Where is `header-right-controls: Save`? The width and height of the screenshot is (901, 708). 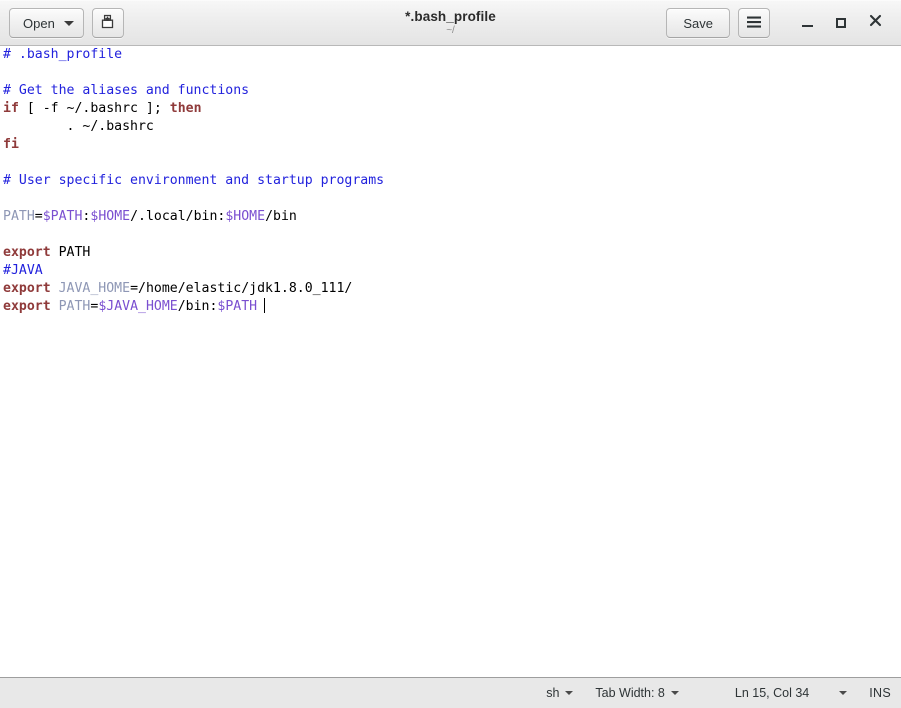 header-right-controls: Save is located at coordinates (779, 23).